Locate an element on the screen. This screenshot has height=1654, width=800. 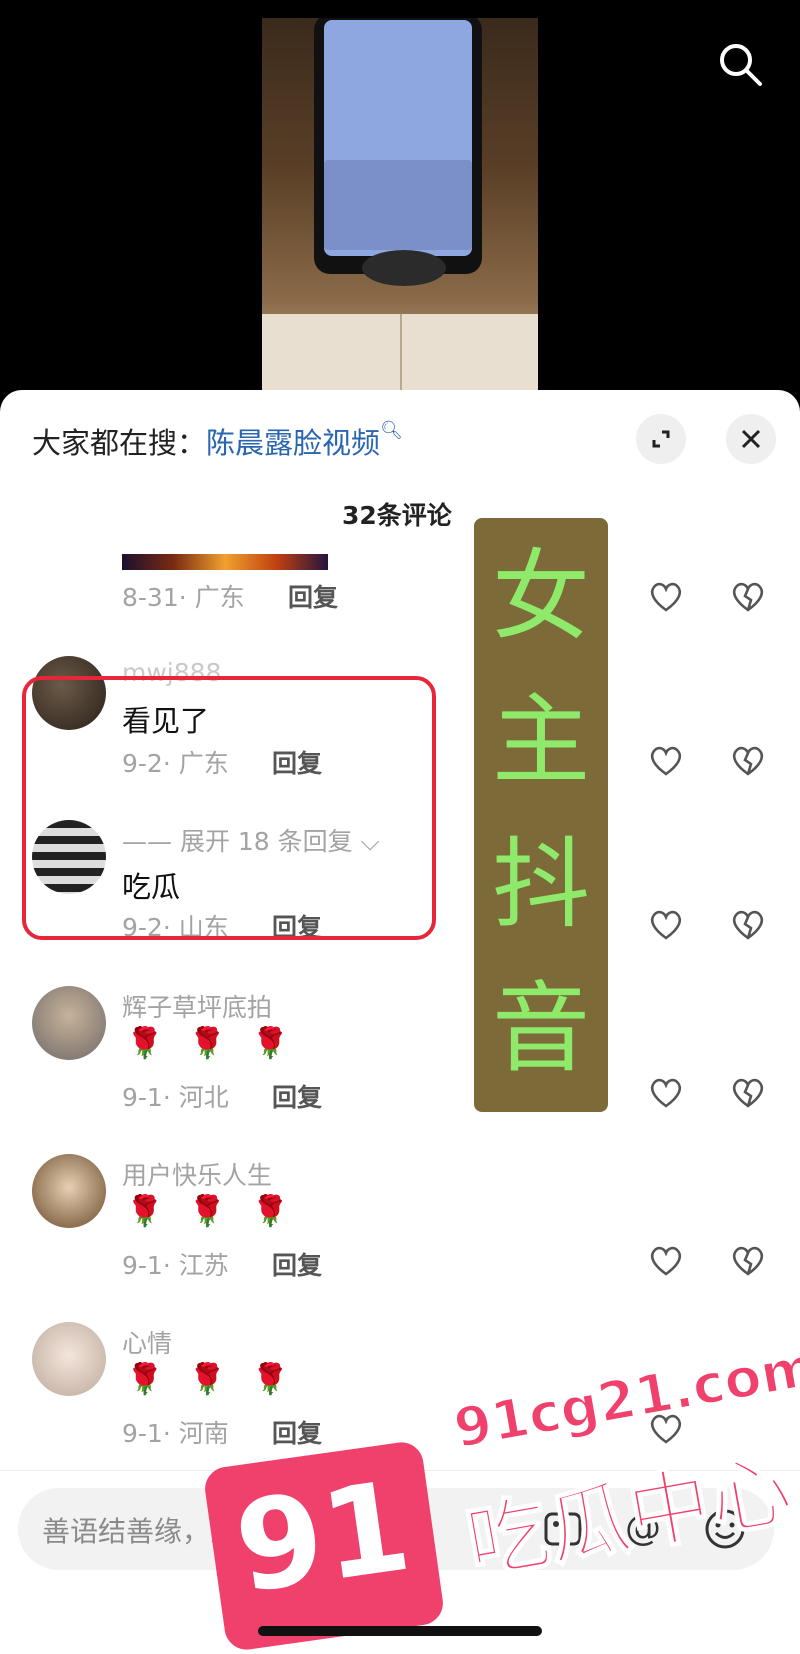
banner-char: 抖 is located at coordinates (540, 885).